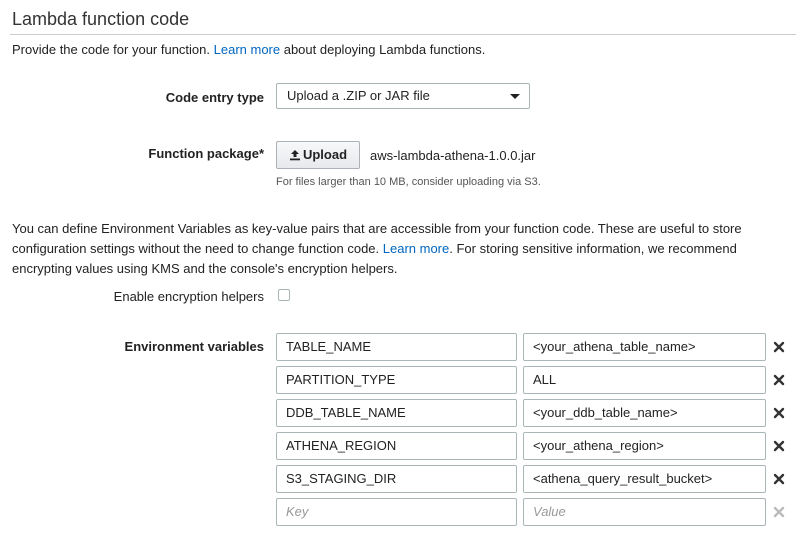 Image resolution: width=800 pixels, height=536 pixels. Describe the element at coordinates (453, 155) in the screenshot. I see `package-file-name: aws-lambda-athena-1.0.0.jar` at that location.